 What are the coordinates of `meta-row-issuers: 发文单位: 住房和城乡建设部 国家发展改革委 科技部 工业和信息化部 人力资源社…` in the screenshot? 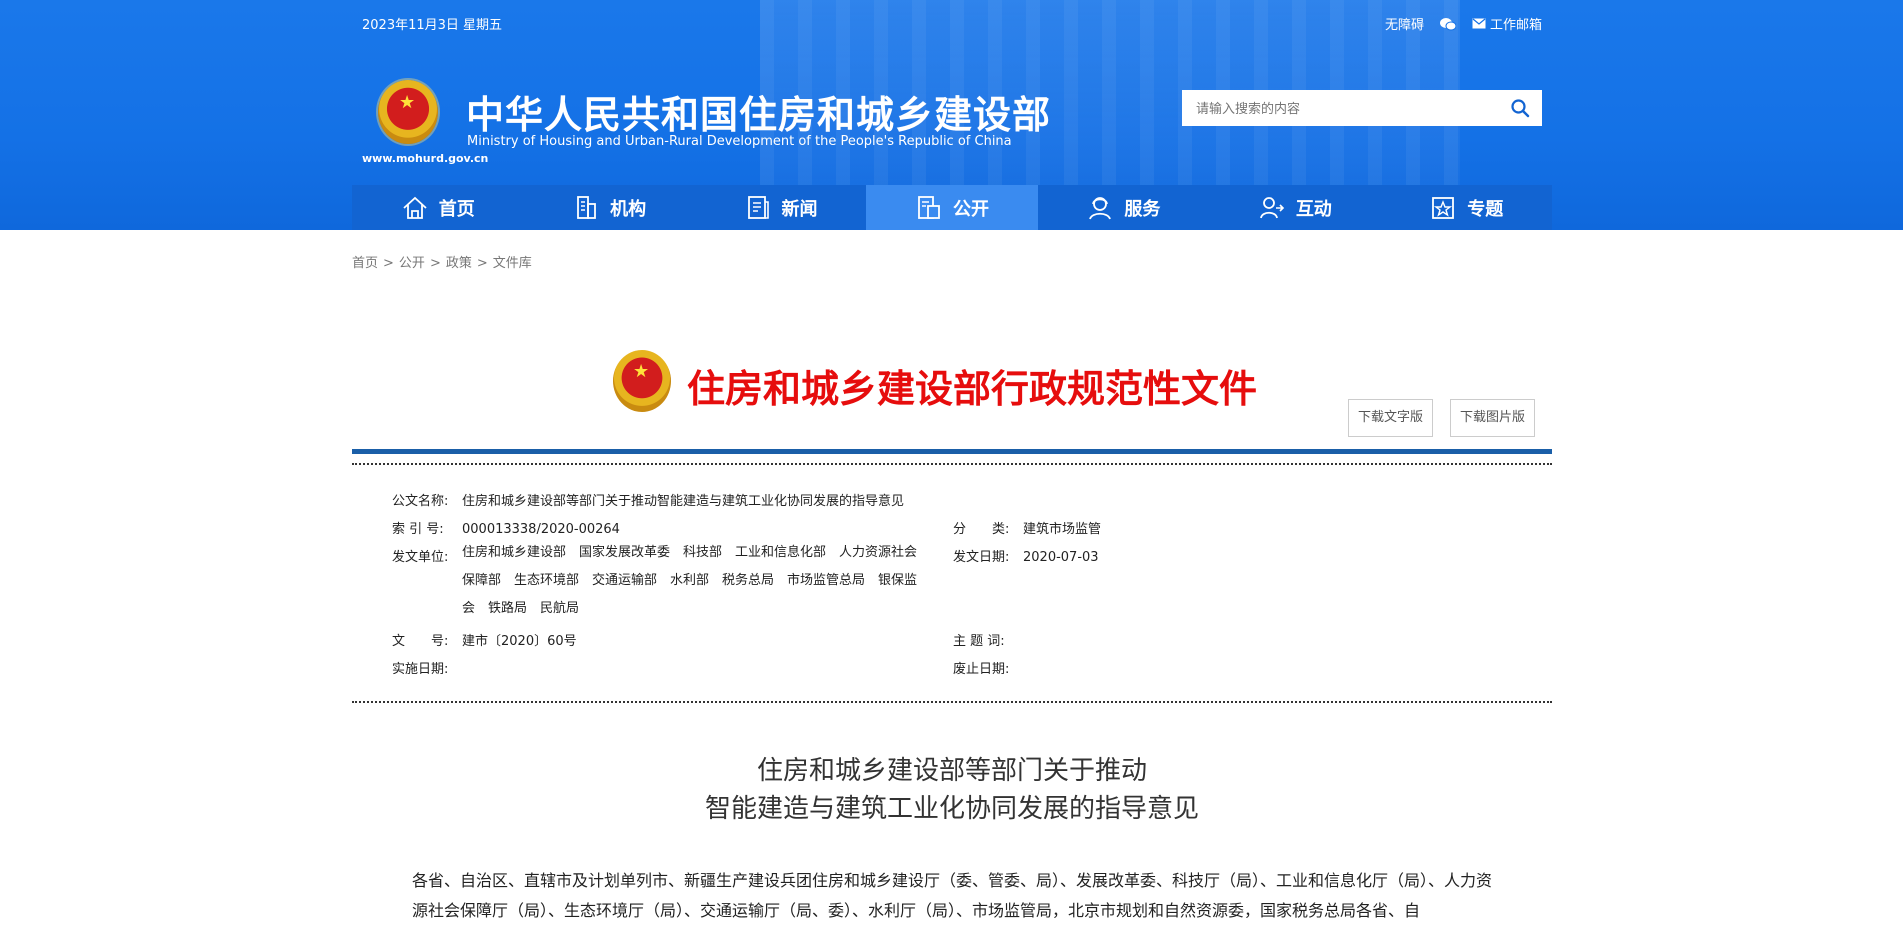 It's located at (662, 587).